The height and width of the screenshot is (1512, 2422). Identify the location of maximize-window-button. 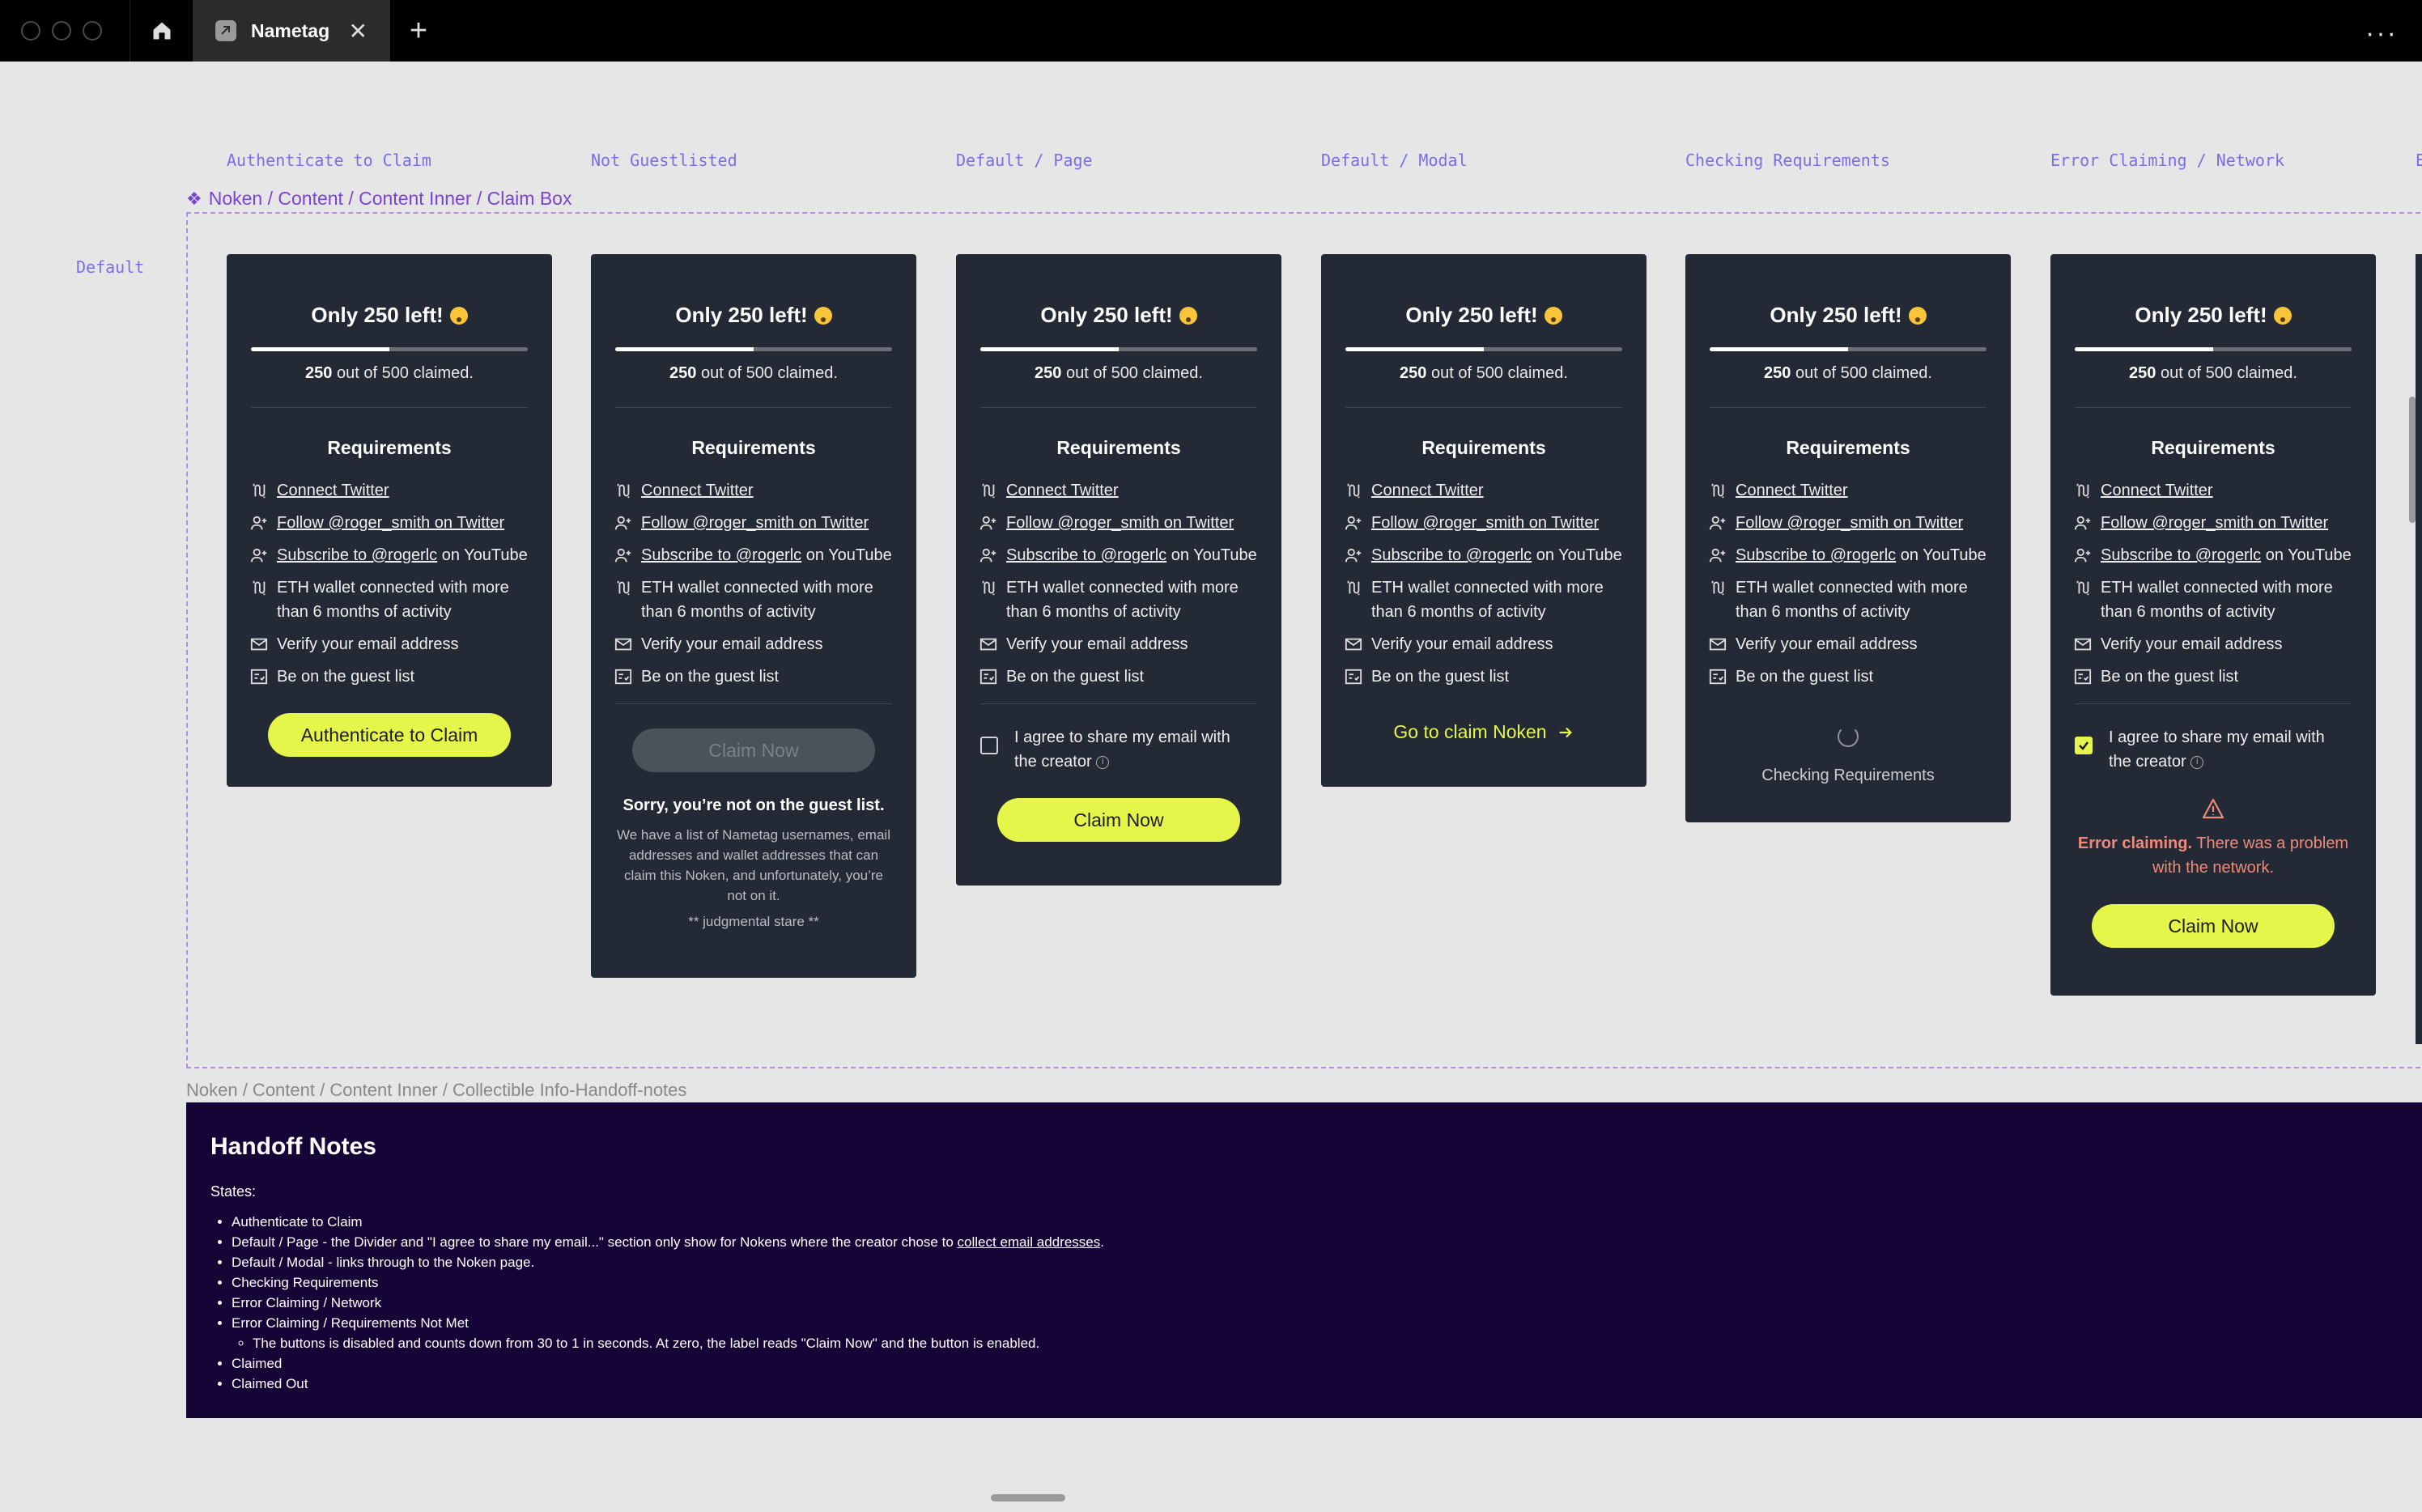
(92, 30).